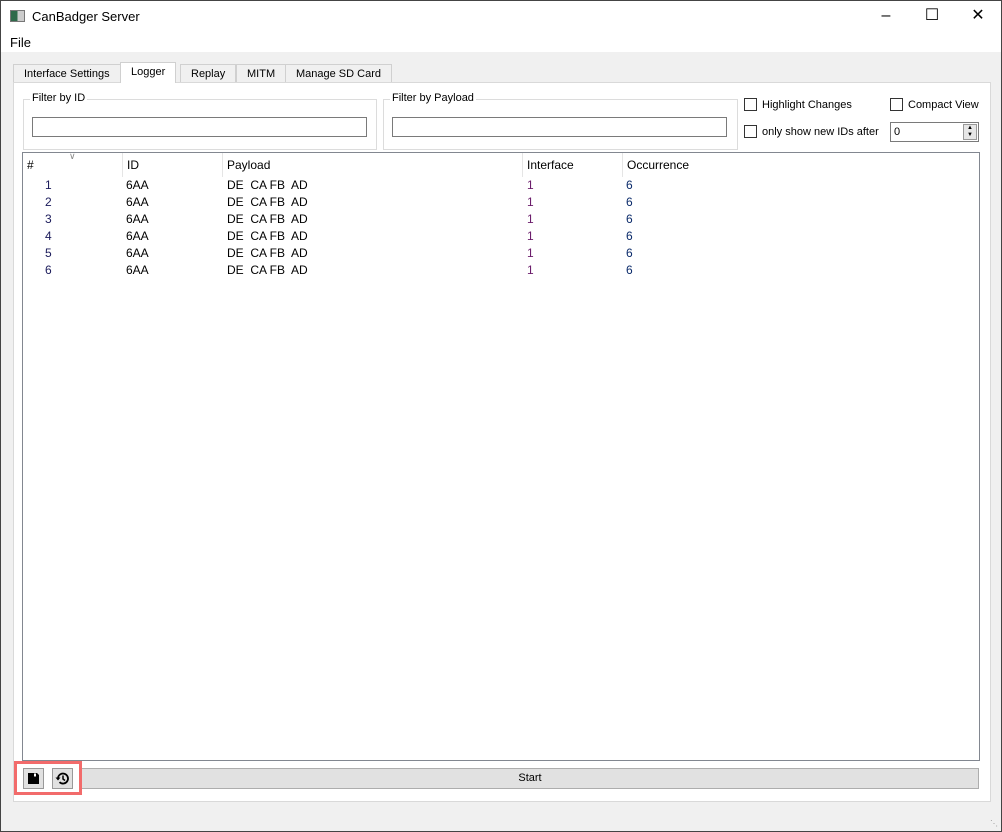 The height and width of the screenshot is (832, 1002). What do you see at coordinates (373, 165) in the screenshot?
I see `column-header-payload: Payload` at bounding box center [373, 165].